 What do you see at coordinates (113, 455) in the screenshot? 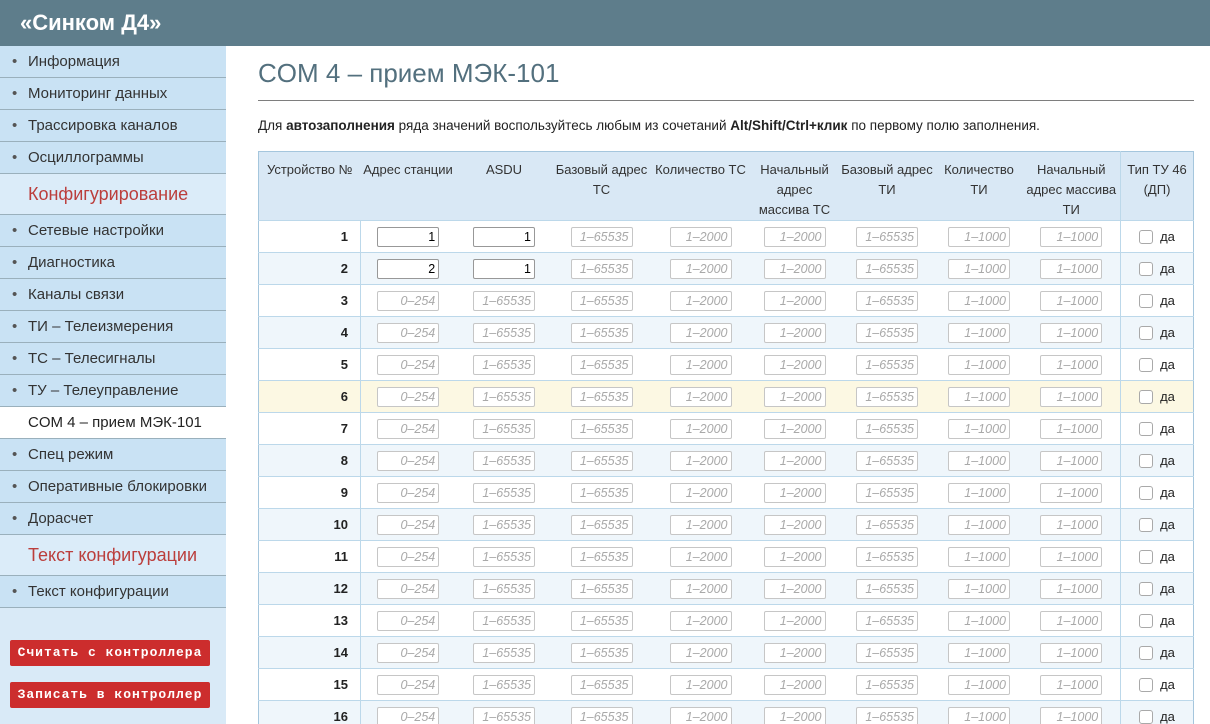
I see `sidebar-item-special-mode: • Спец режим` at bounding box center [113, 455].